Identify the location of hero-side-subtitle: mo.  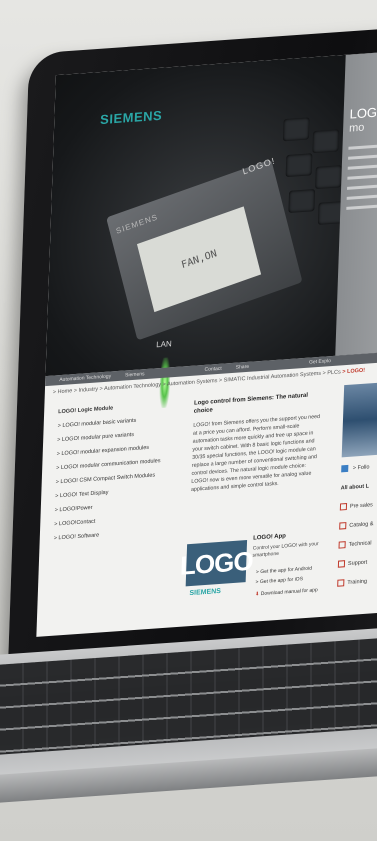
(356, 128).